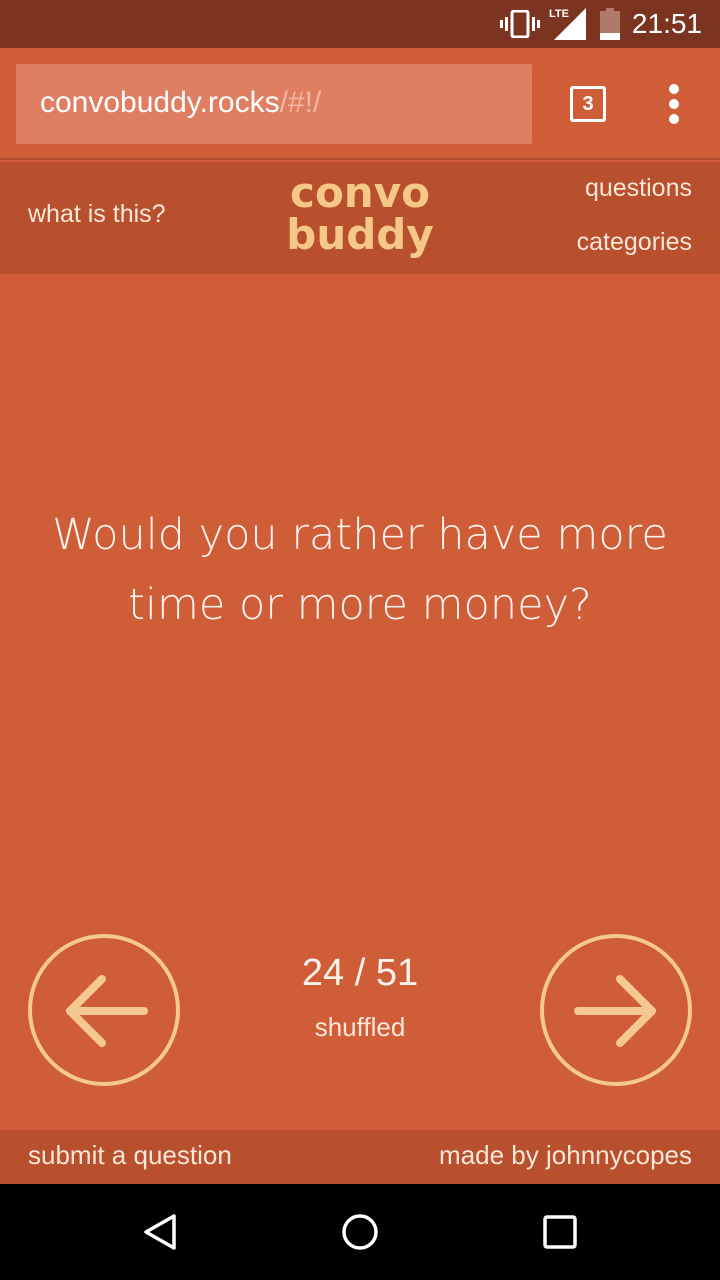 This screenshot has width=720, height=1280. I want to click on system-nav-bar, so click(360, 1232).